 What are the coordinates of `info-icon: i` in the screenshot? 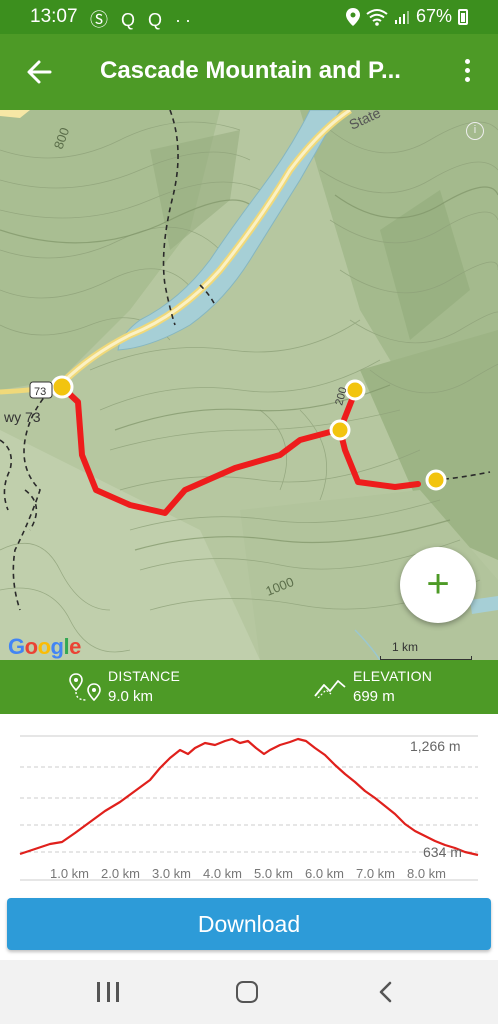 It's located at (475, 131).